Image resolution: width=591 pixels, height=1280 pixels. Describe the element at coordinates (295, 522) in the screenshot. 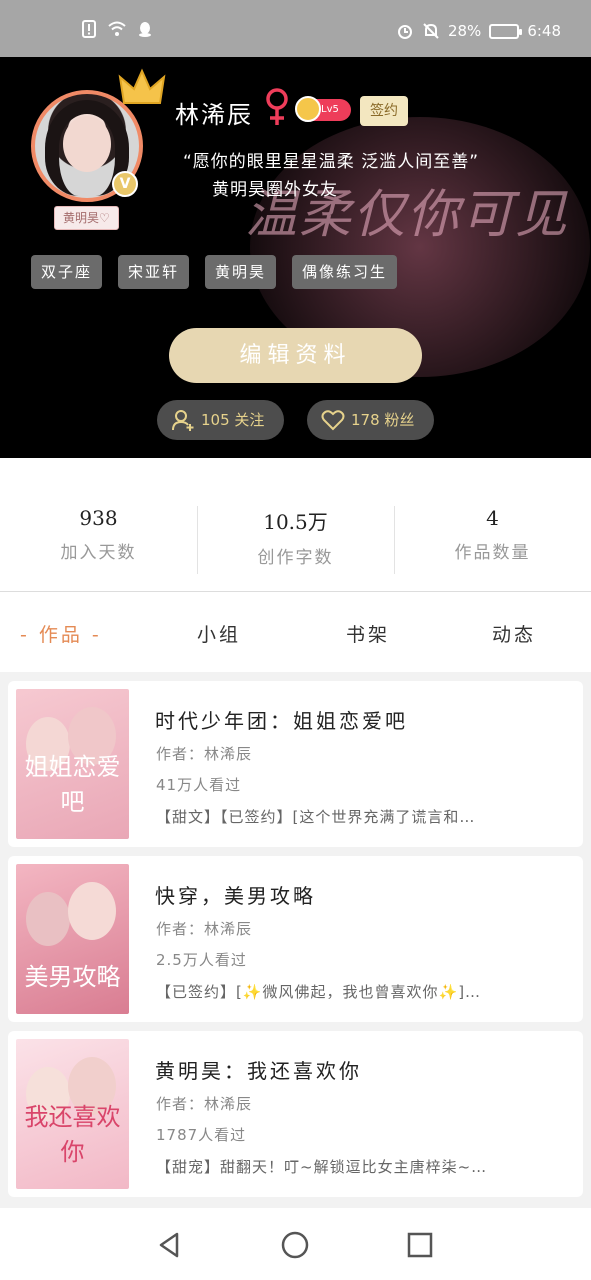

I see `stat-value: 10.5万` at that location.